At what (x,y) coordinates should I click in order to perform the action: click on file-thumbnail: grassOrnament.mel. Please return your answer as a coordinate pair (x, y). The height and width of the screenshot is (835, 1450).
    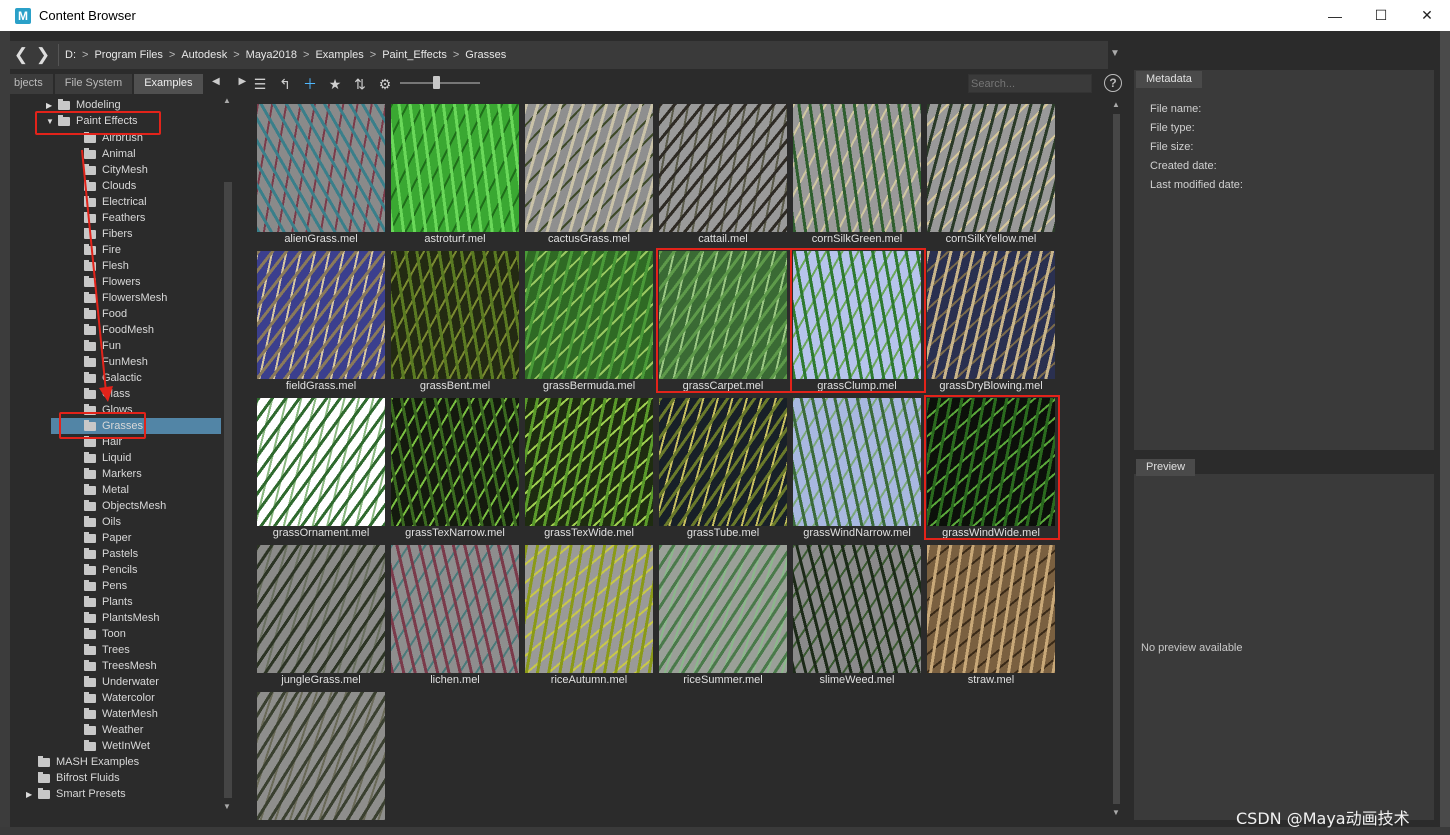
    Looking at the image, I should click on (321, 471).